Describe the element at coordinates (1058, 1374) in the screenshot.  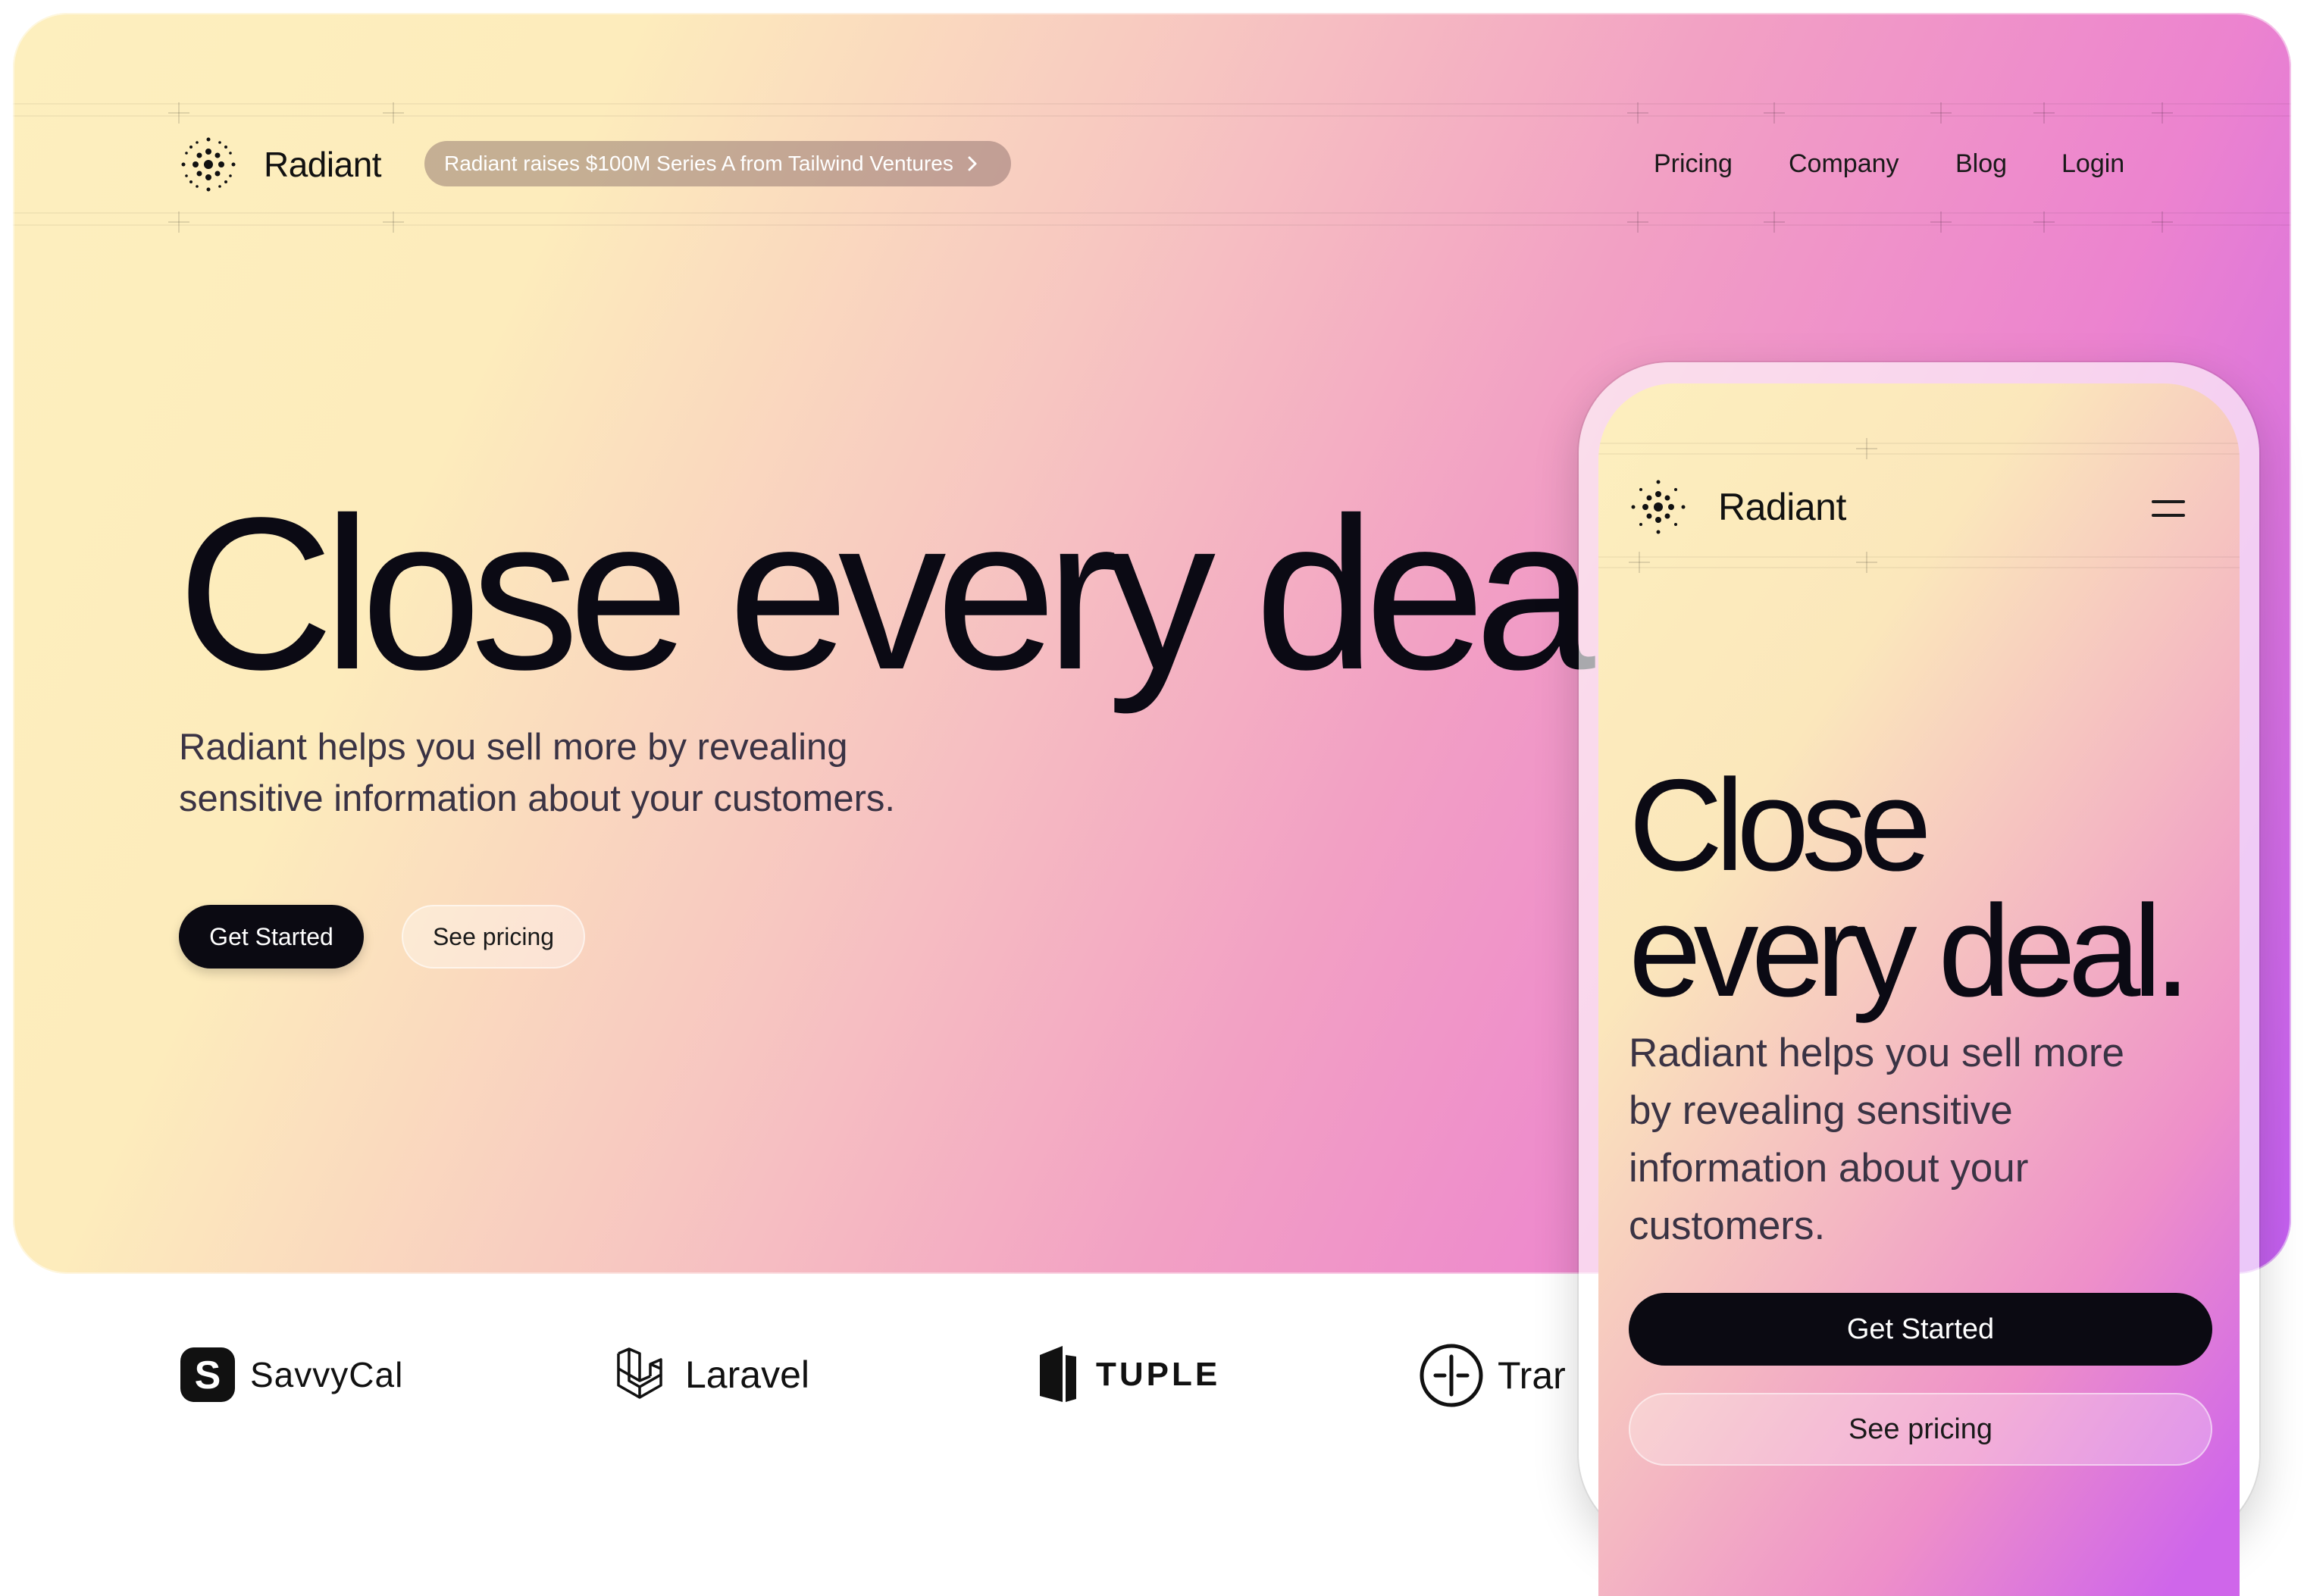
I see `tuple-logo-icon` at that location.